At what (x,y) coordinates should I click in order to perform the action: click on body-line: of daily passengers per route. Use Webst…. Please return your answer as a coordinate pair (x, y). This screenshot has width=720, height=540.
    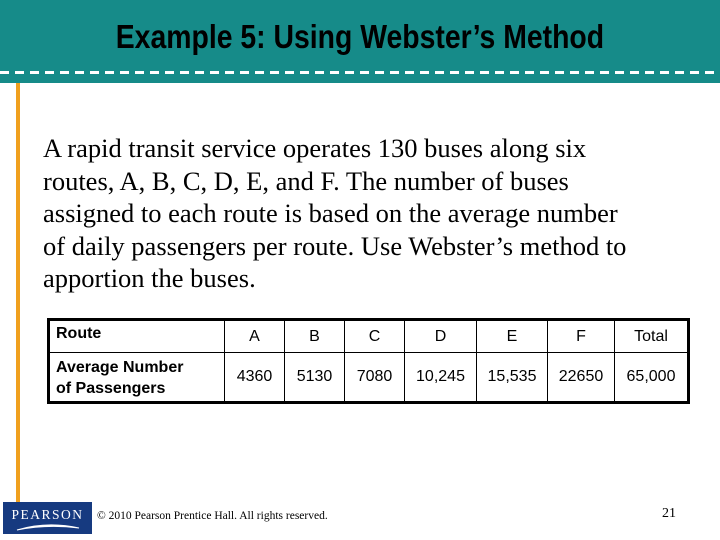
    Looking at the image, I should click on (335, 245).